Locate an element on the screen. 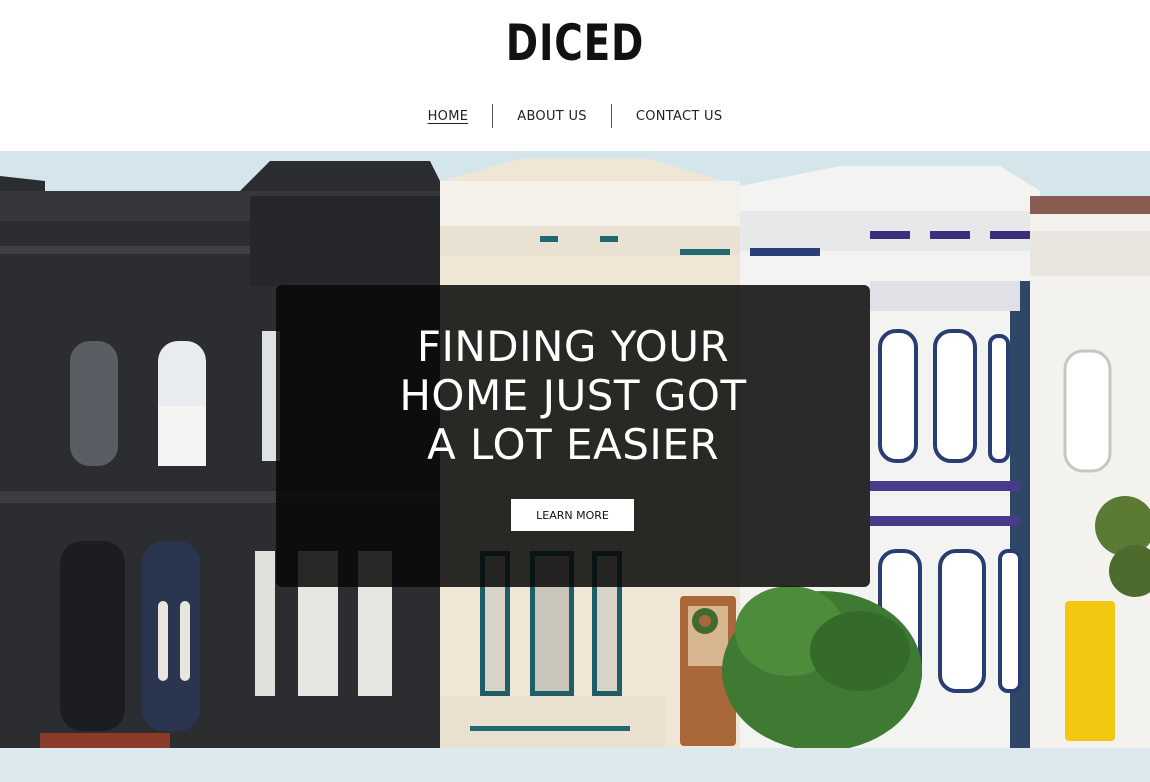 This screenshot has height=782, width=1150. hero-headline: FINDING YOUR HOME JUST GOT A LOT EASIER is located at coordinates (573, 395).